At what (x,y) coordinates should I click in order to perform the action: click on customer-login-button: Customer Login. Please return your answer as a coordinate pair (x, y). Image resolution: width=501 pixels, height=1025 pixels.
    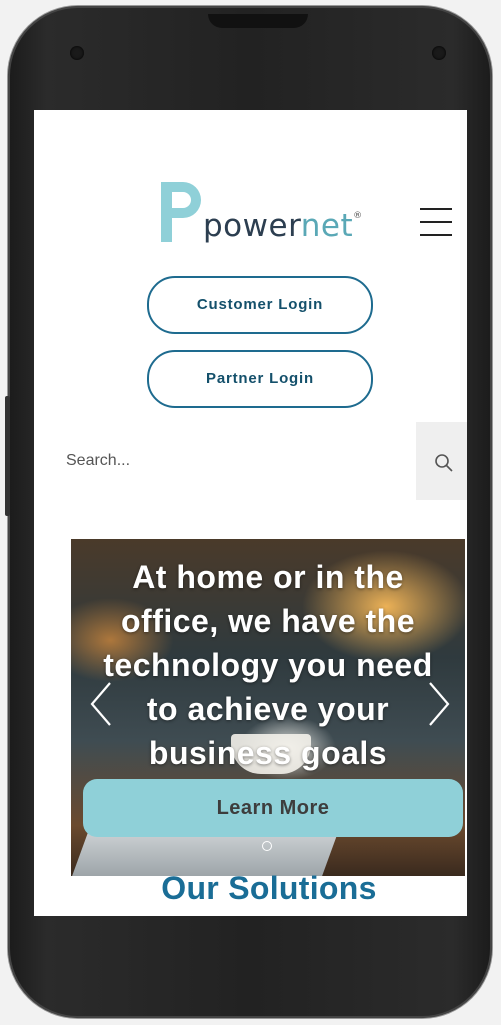
    Looking at the image, I should click on (260, 305).